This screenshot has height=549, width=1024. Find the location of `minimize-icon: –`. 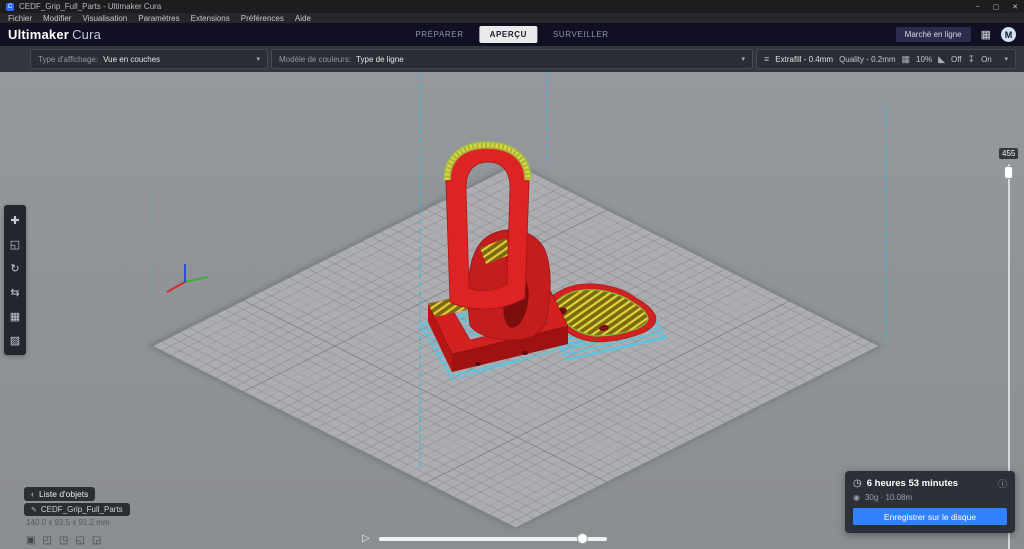

minimize-icon: – is located at coordinates (978, 7).